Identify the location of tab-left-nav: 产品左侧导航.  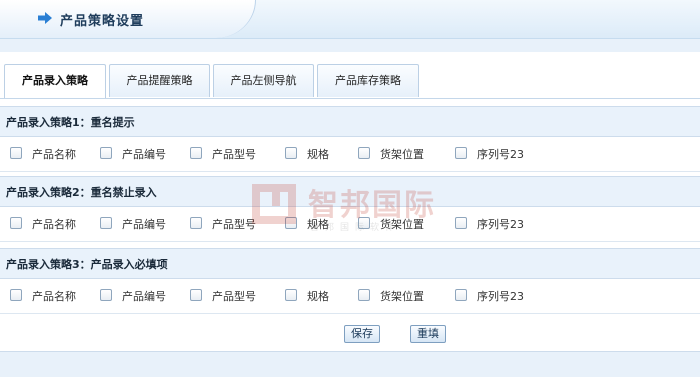
(263, 80).